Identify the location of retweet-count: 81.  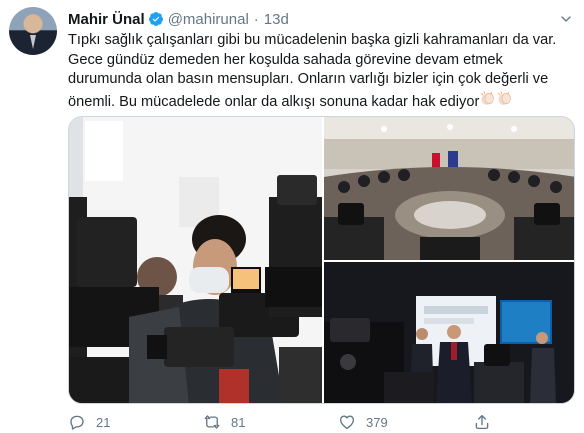
(238, 422).